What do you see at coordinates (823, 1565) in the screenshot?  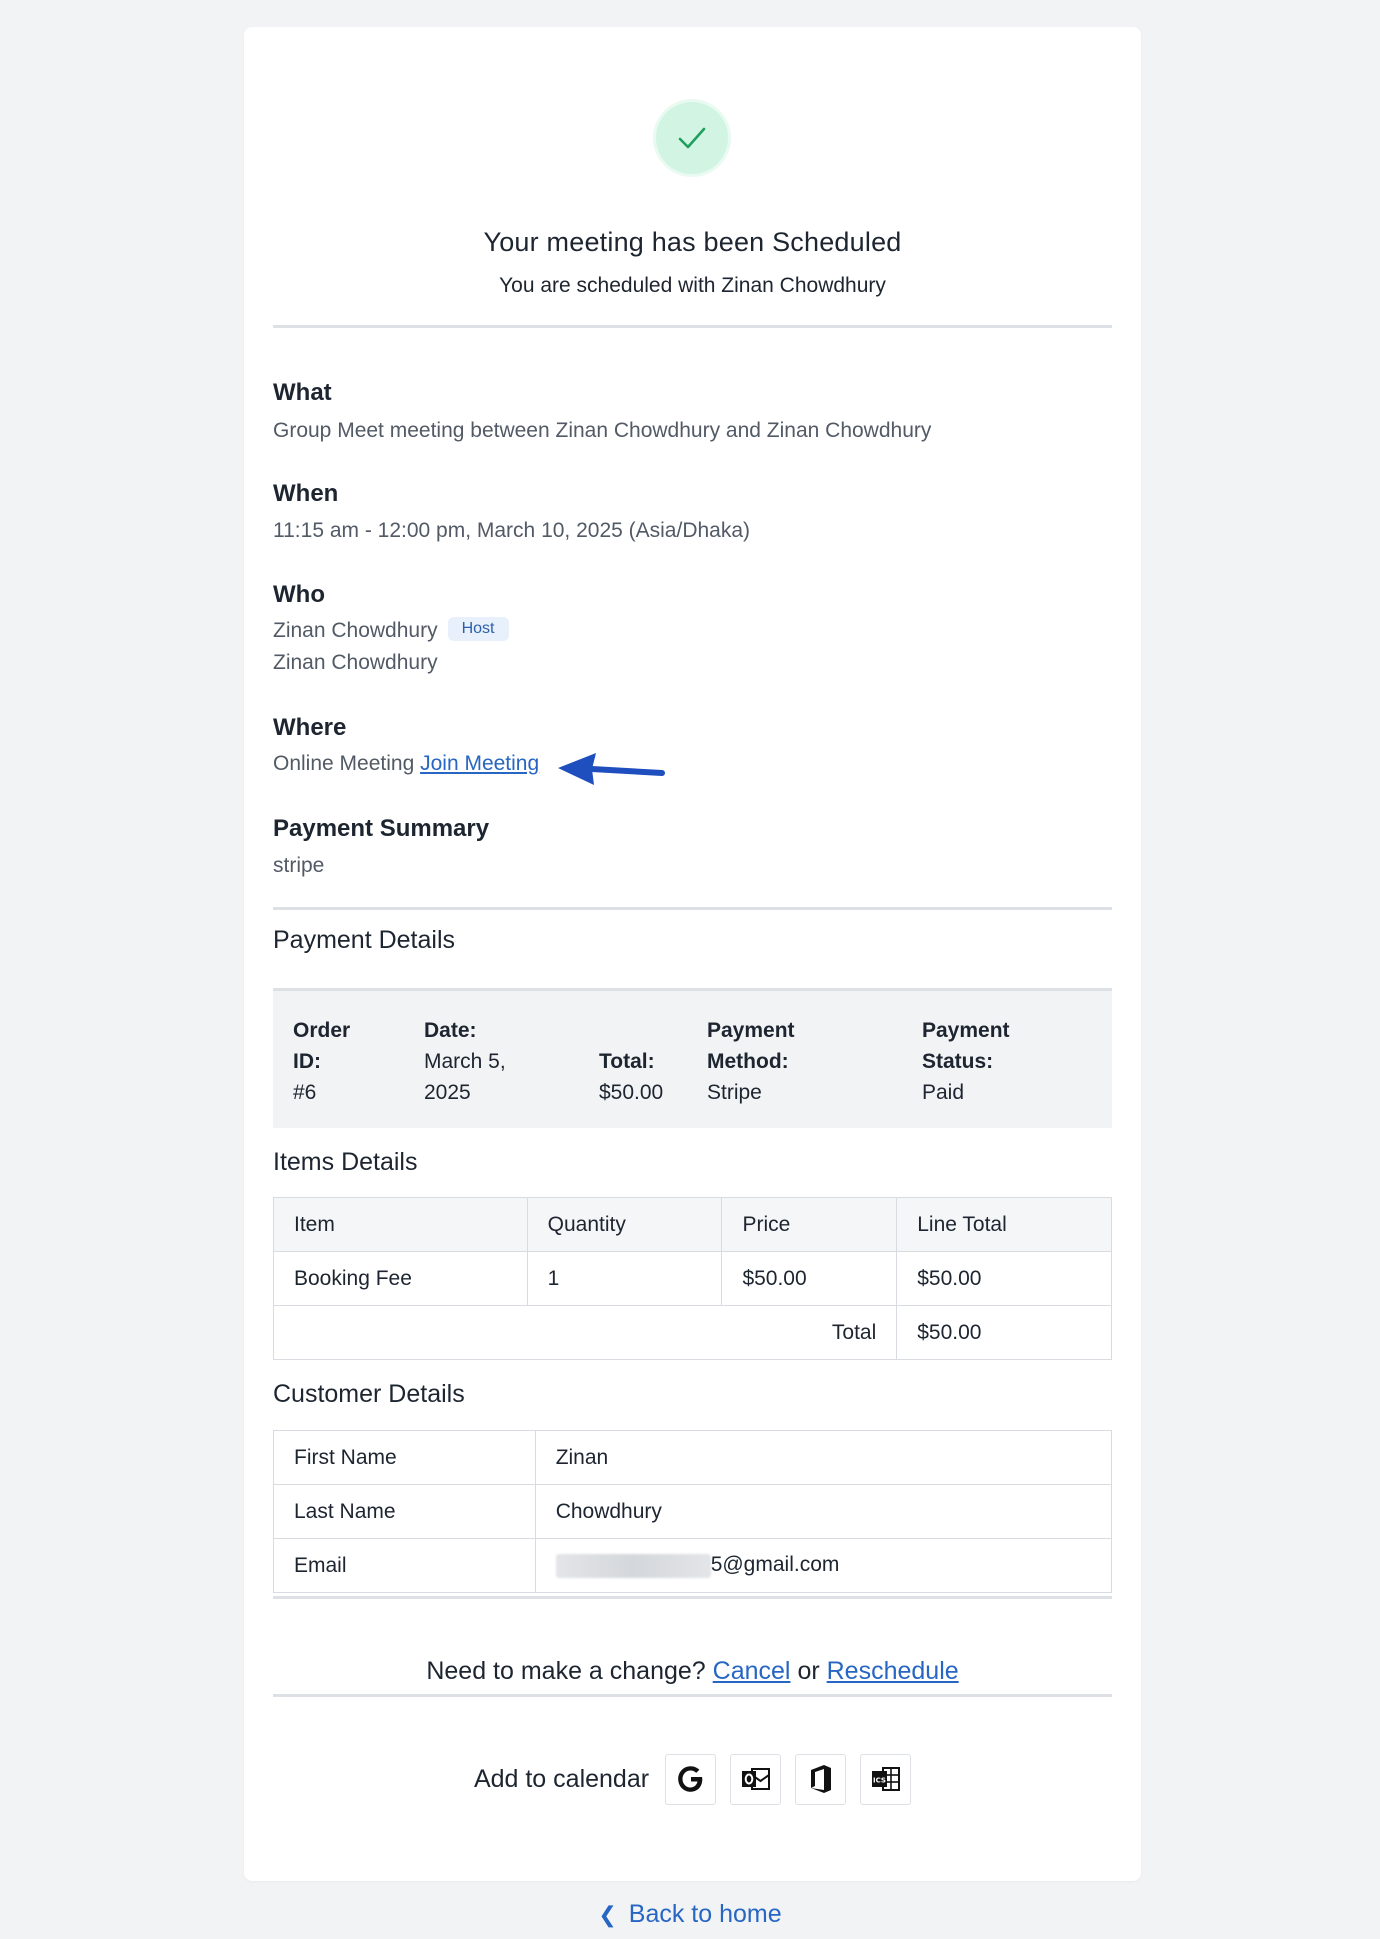 I see `email-value: 5@gmail.com` at bounding box center [823, 1565].